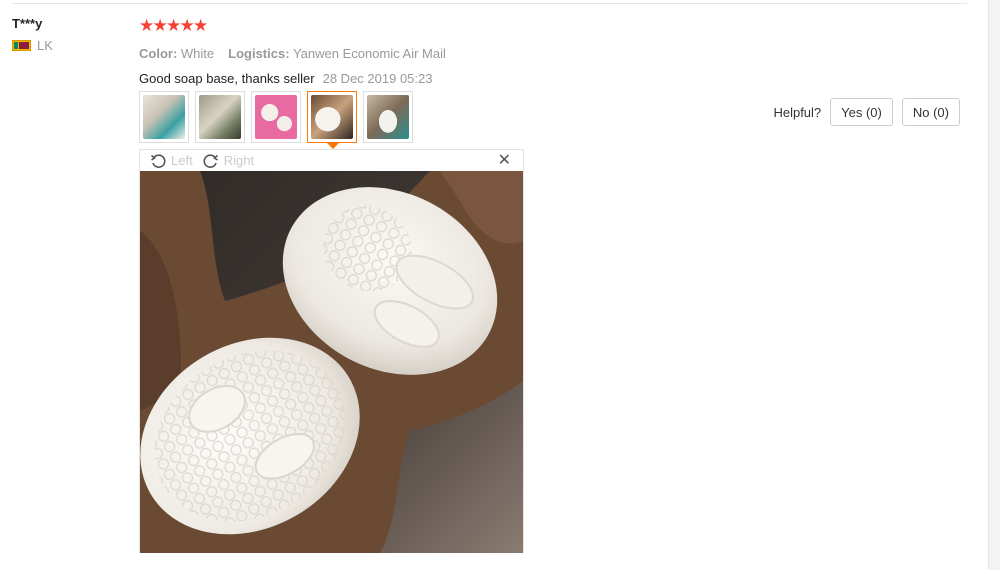  Describe the element at coordinates (239, 160) in the screenshot. I see `rotate-right-label: Right` at that location.